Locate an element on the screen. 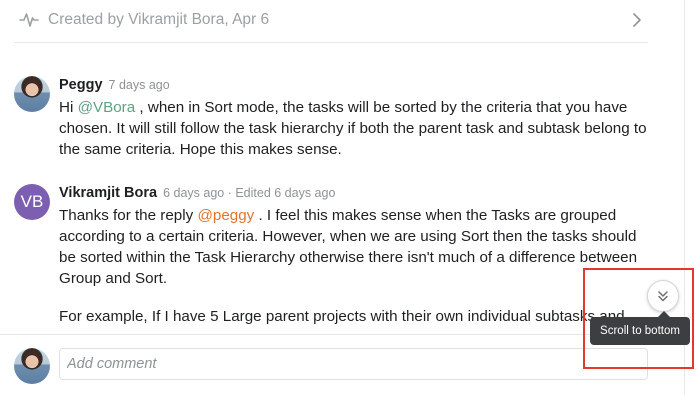 The image size is (697, 395). mention-link: @peggy is located at coordinates (225, 215).